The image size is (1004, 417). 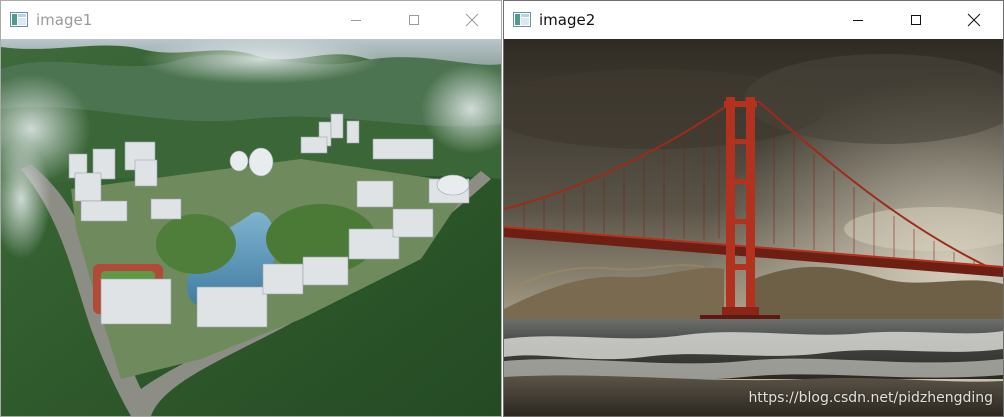 I want to click on watermark-text: https://blog.csdn.net/pidzhengding, so click(x=870, y=398).